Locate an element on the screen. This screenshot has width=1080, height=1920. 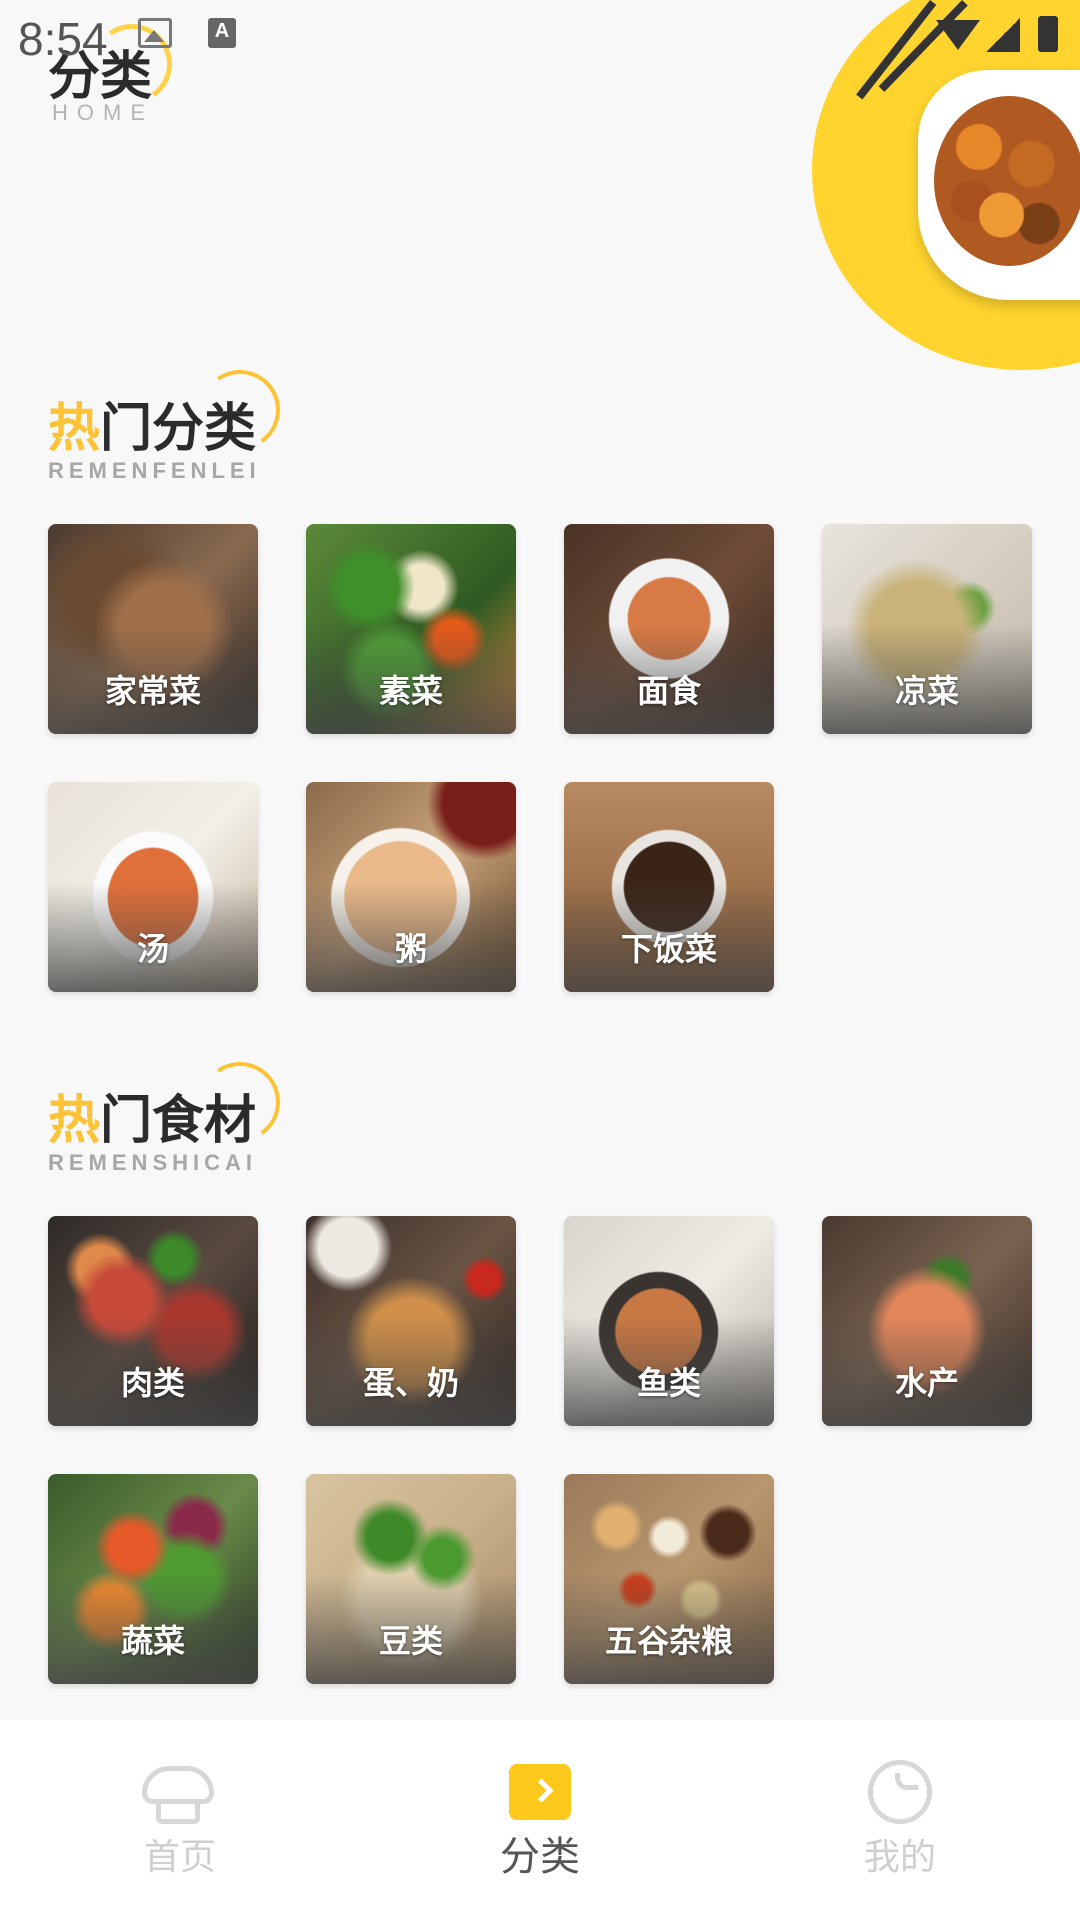
section-title-rest: 门食材 is located at coordinates (178, 1121).